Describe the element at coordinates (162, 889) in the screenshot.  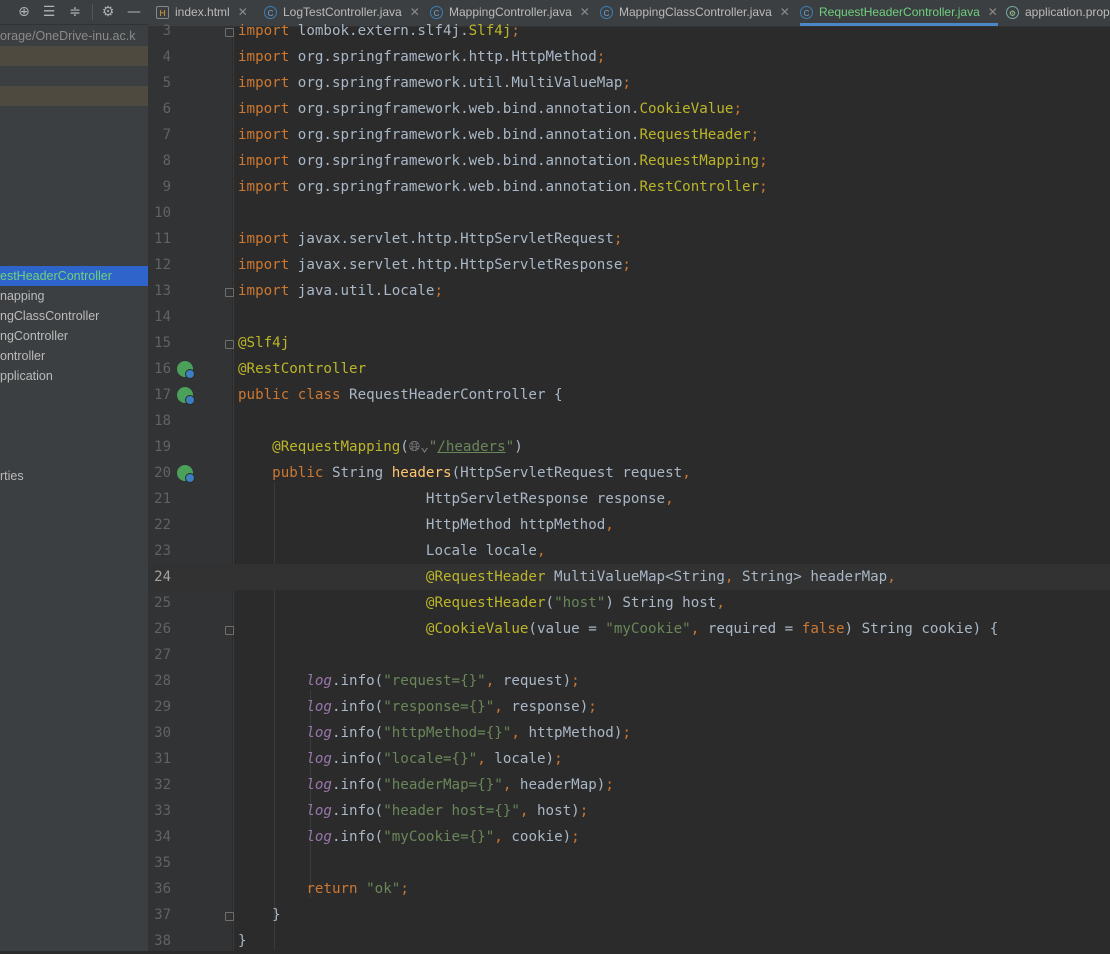
I see `line-number: 36` at that location.